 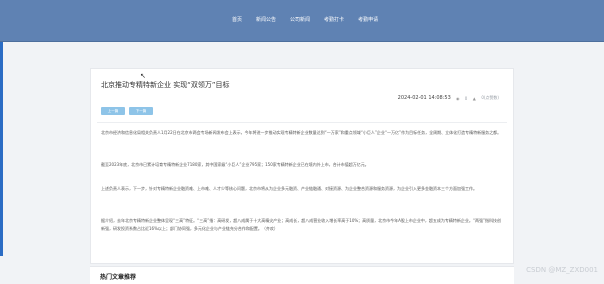 What do you see at coordinates (127, 111) in the screenshot?
I see `article-pager-buttons: 上一篇 下一篇` at bounding box center [127, 111].